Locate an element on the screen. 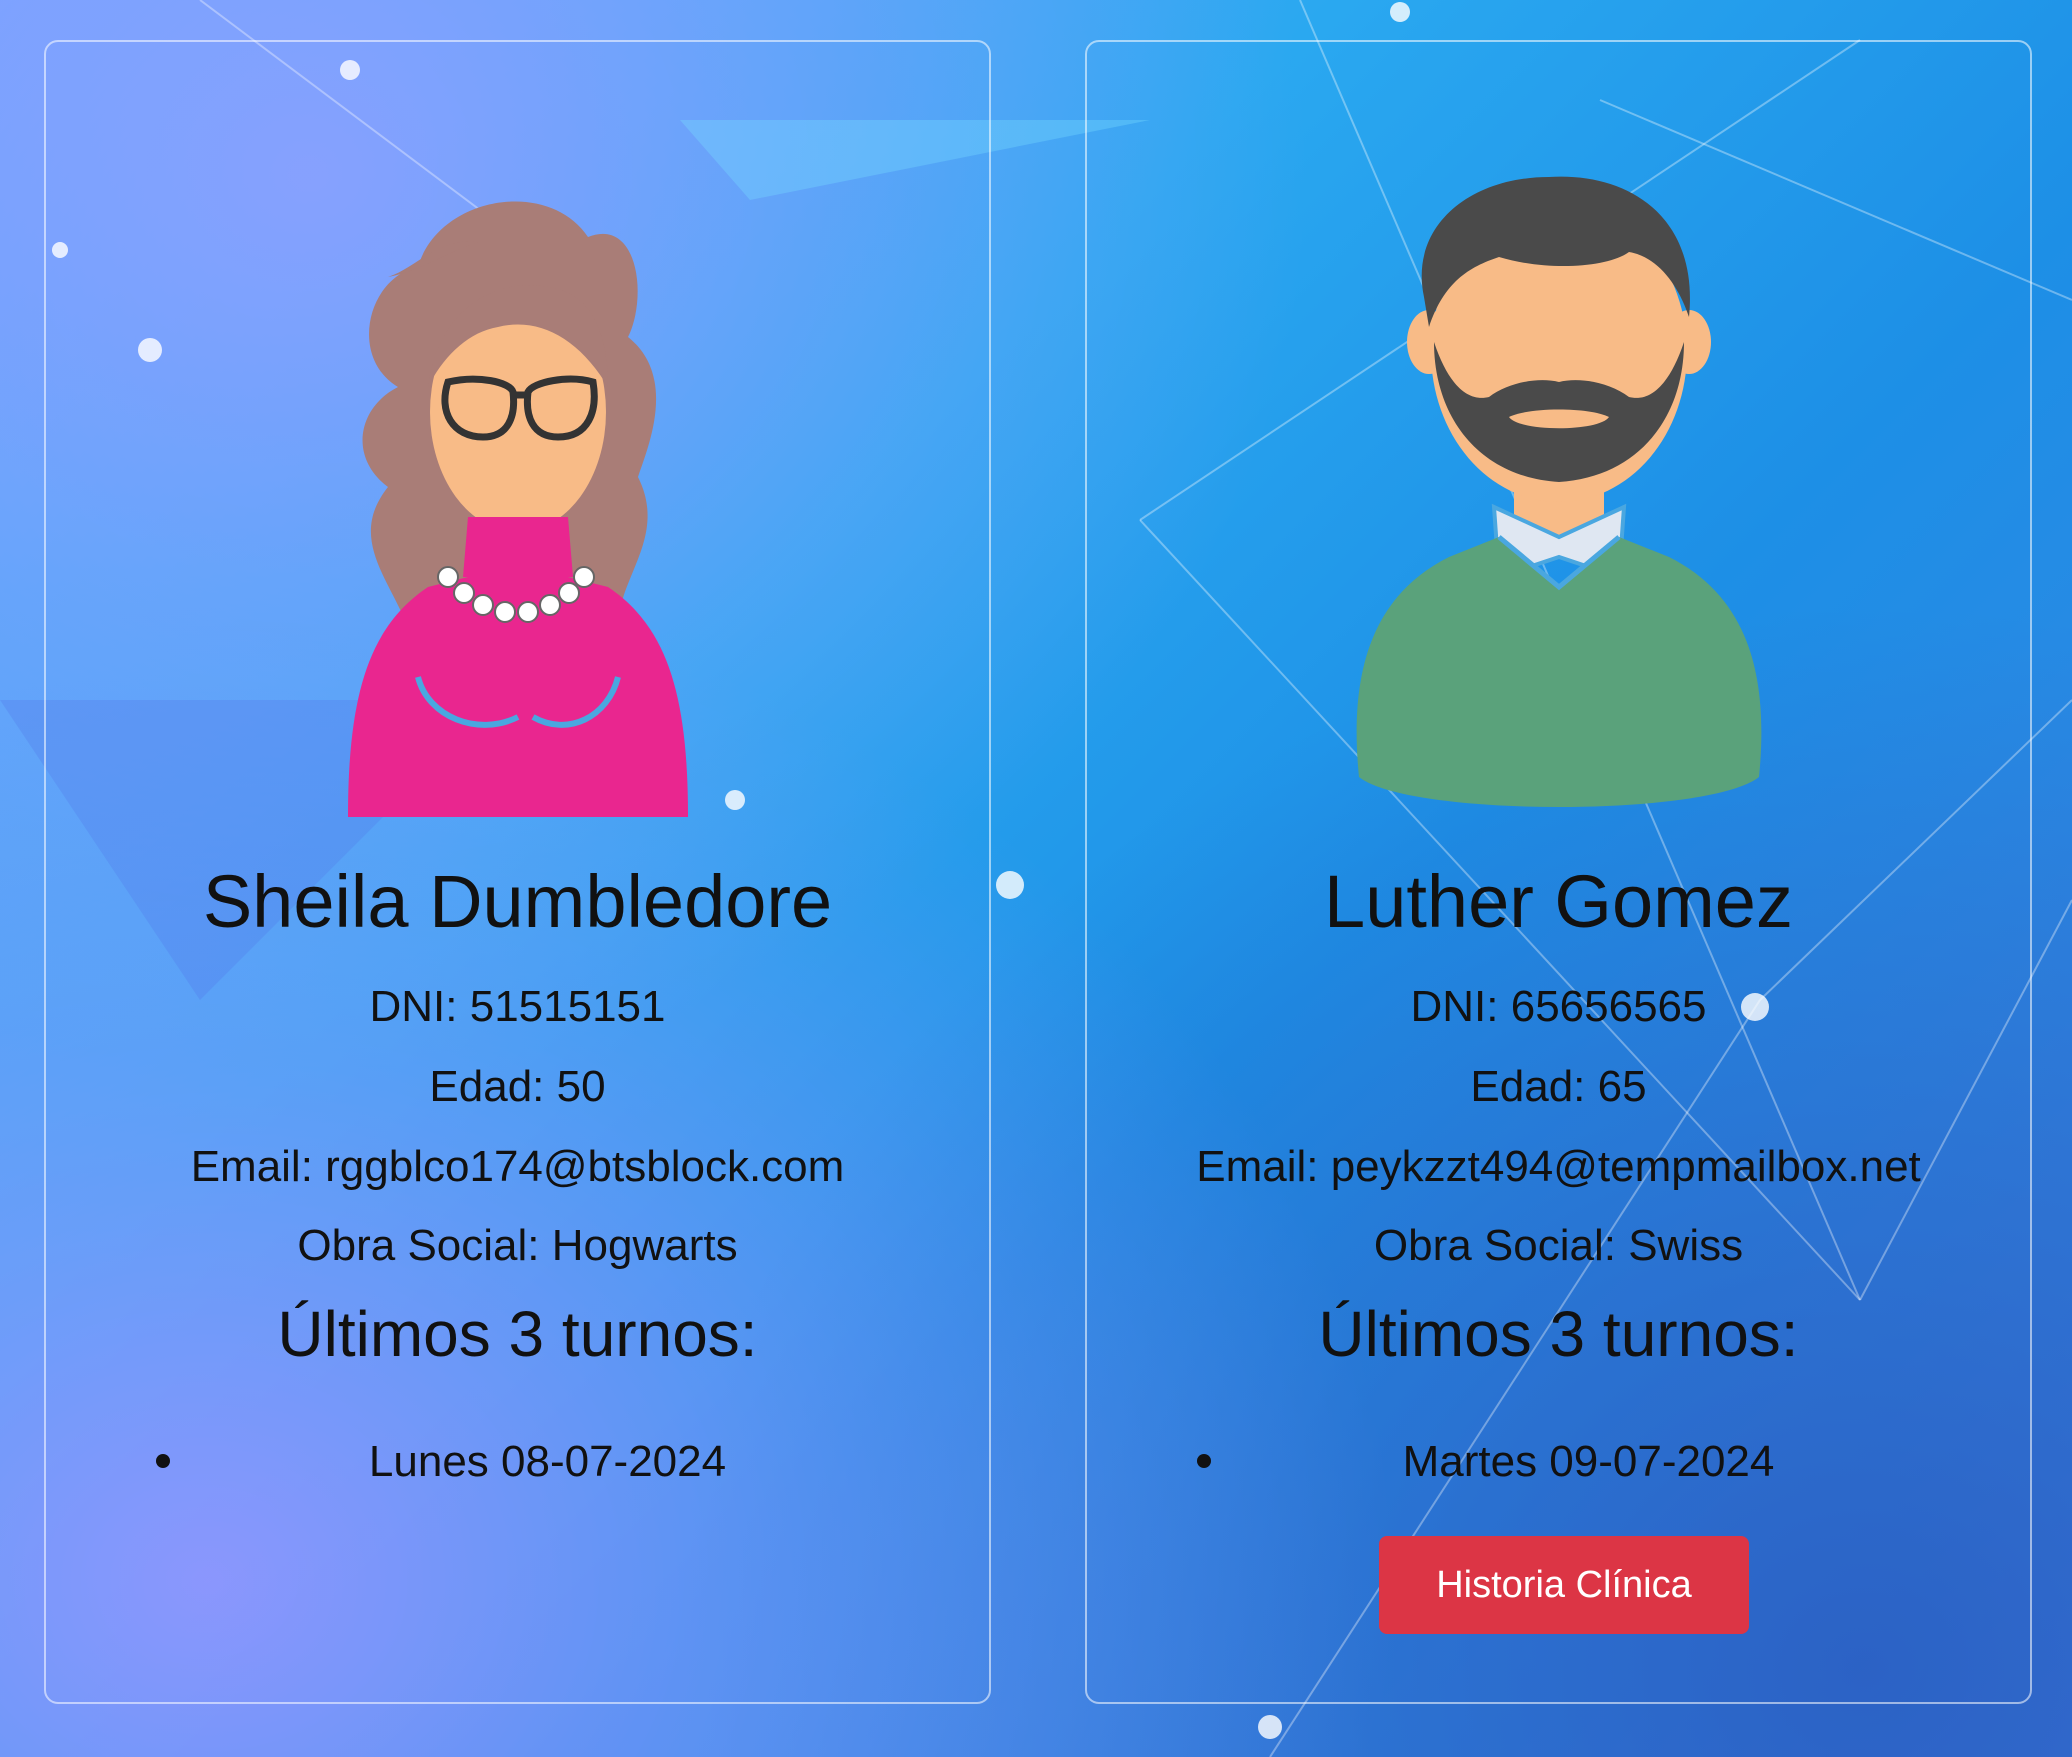 The image size is (2072, 1757). turno-date: Lunes 08-07-2024 is located at coordinates (547, 1461).